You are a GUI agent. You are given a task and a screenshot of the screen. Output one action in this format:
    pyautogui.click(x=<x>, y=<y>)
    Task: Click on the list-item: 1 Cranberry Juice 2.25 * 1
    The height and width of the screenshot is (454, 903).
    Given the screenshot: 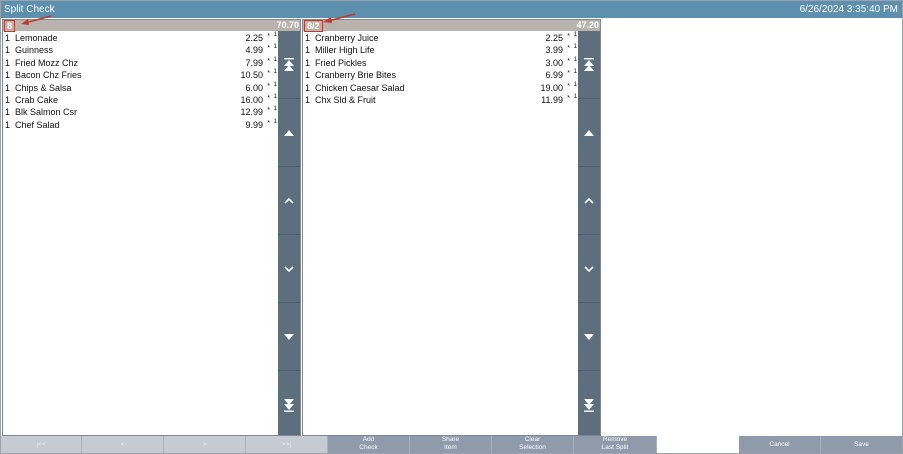 What is the action you would take?
    pyautogui.click(x=440, y=38)
    